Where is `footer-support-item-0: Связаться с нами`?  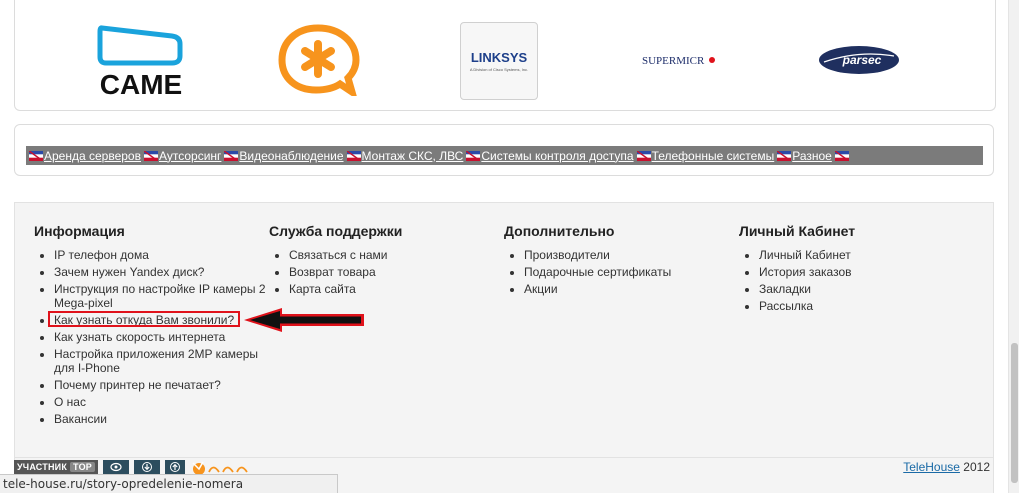
footer-support-item-0: Связаться с нами is located at coordinates (394, 255).